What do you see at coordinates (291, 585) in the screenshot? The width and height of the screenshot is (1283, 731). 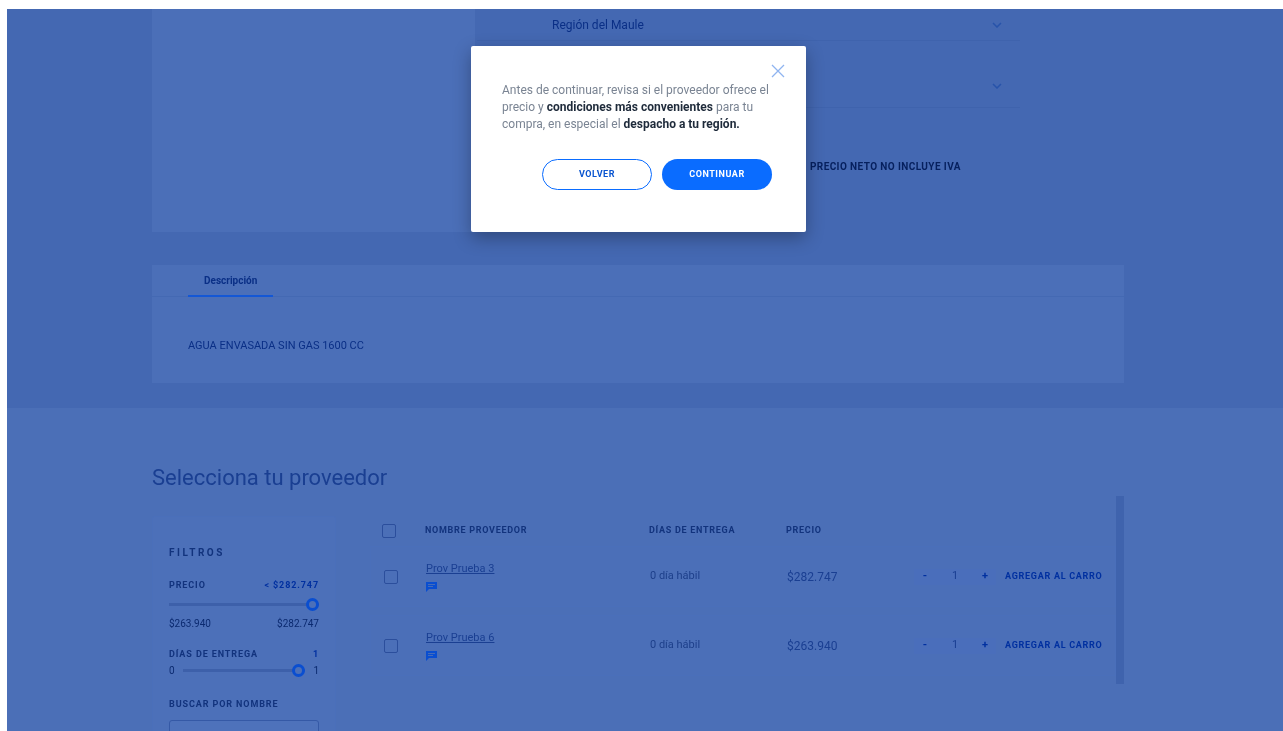 I see `filter-value: < $282.747` at bounding box center [291, 585].